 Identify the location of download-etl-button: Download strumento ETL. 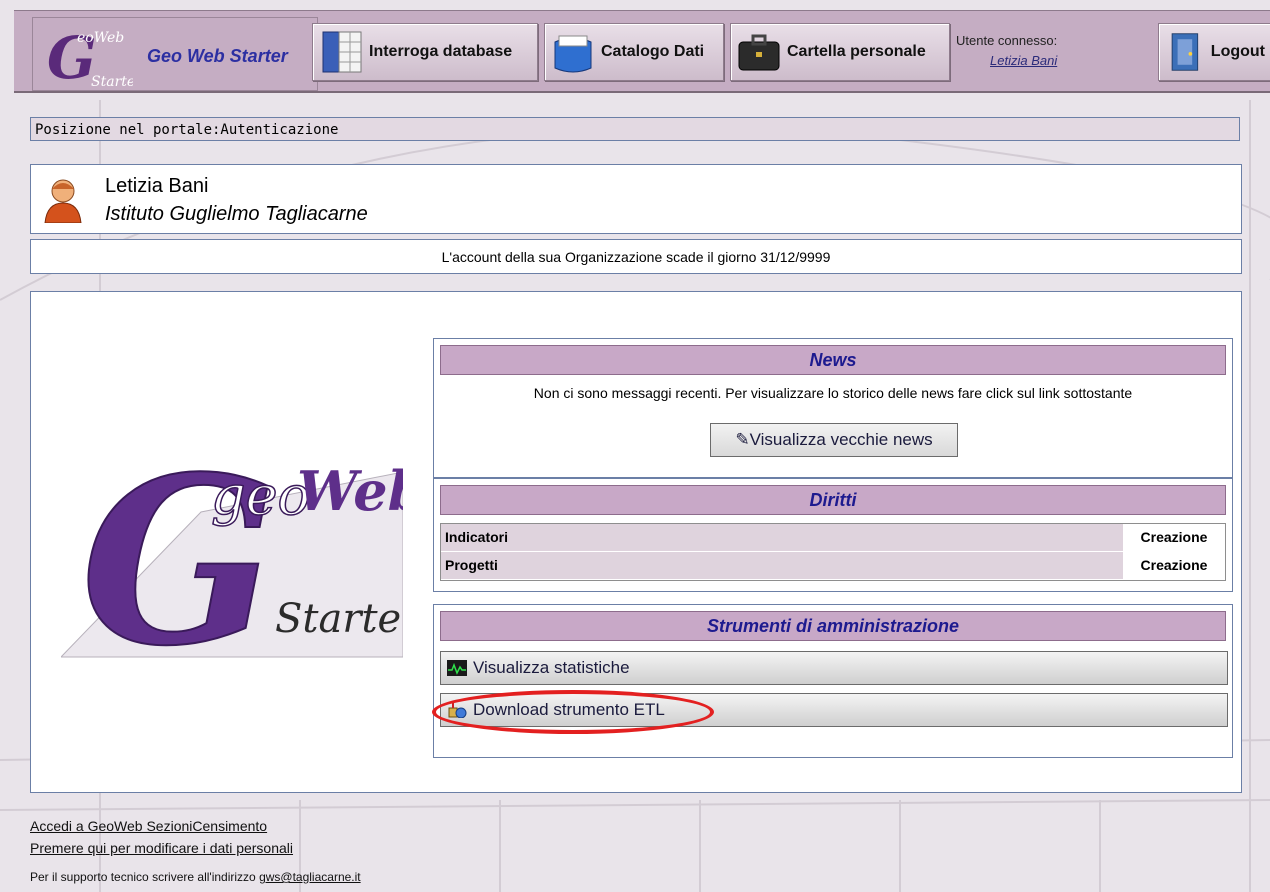
(834, 710).